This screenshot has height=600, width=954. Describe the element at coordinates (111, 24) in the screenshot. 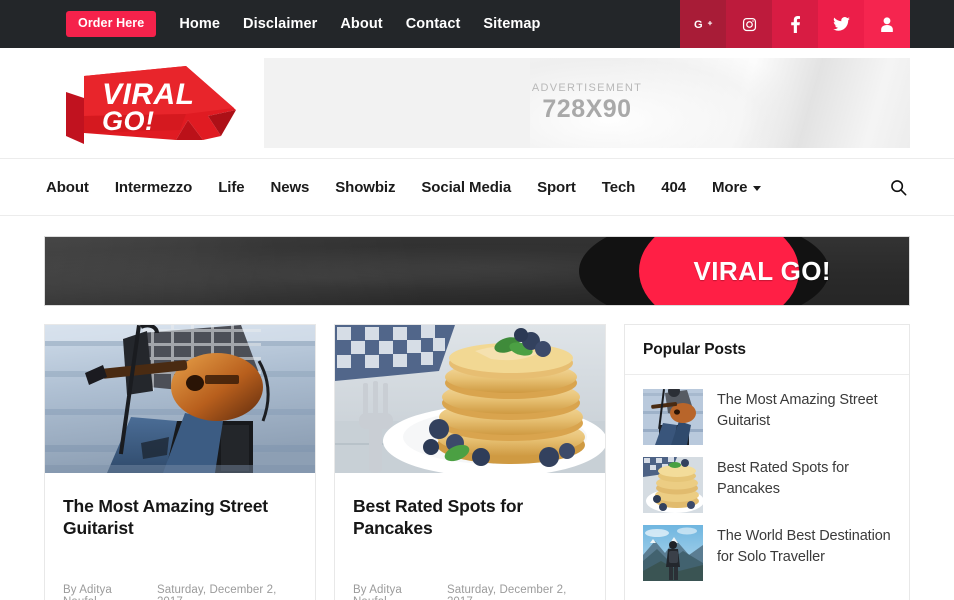

I see `order-here-button: Order Here` at that location.